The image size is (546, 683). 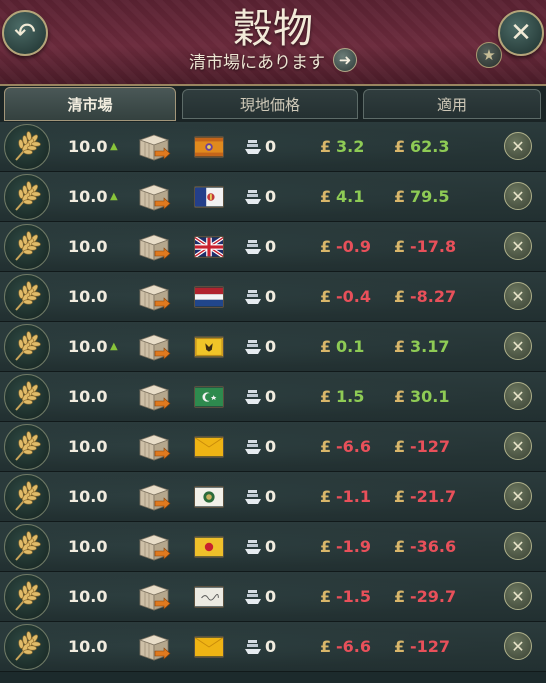 What do you see at coordinates (489, 55) in the screenshot?
I see `favorite-button: ★` at bounding box center [489, 55].